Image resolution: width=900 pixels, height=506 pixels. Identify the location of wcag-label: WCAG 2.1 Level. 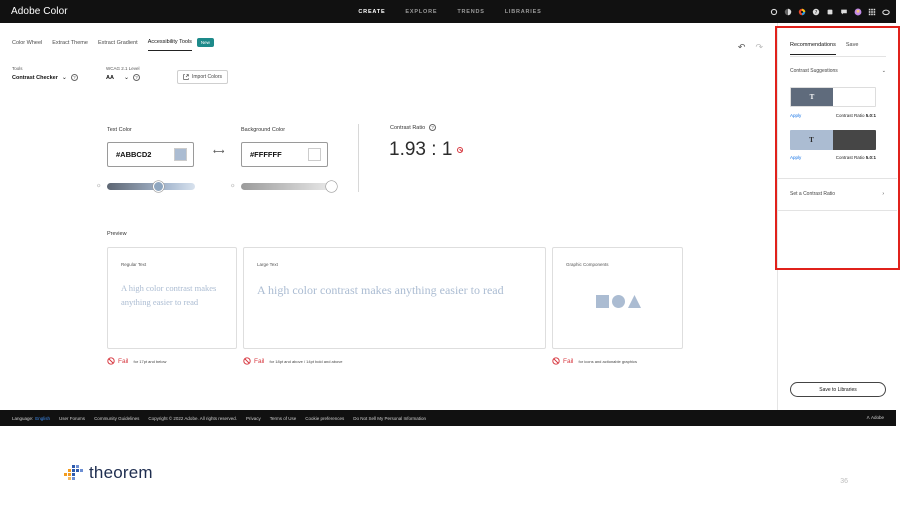
(123, 68).